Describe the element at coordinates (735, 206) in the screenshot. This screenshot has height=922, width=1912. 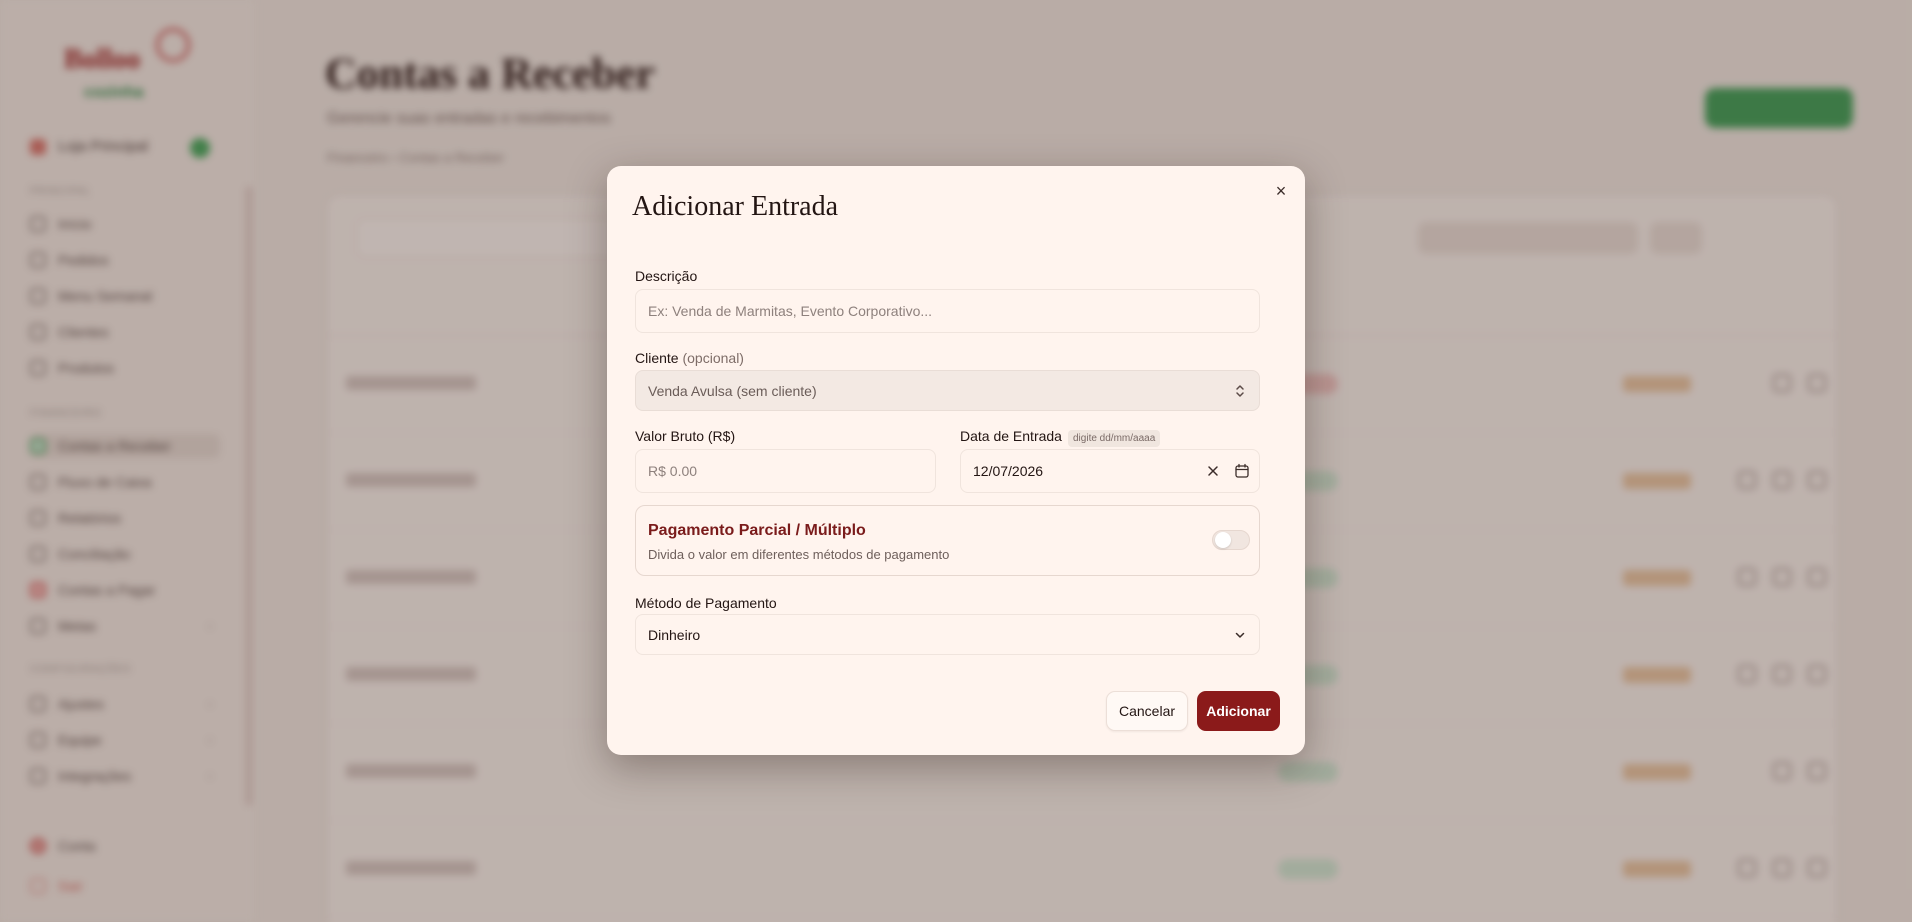
I see `modal-title: Adicionar Entrada` at that location.